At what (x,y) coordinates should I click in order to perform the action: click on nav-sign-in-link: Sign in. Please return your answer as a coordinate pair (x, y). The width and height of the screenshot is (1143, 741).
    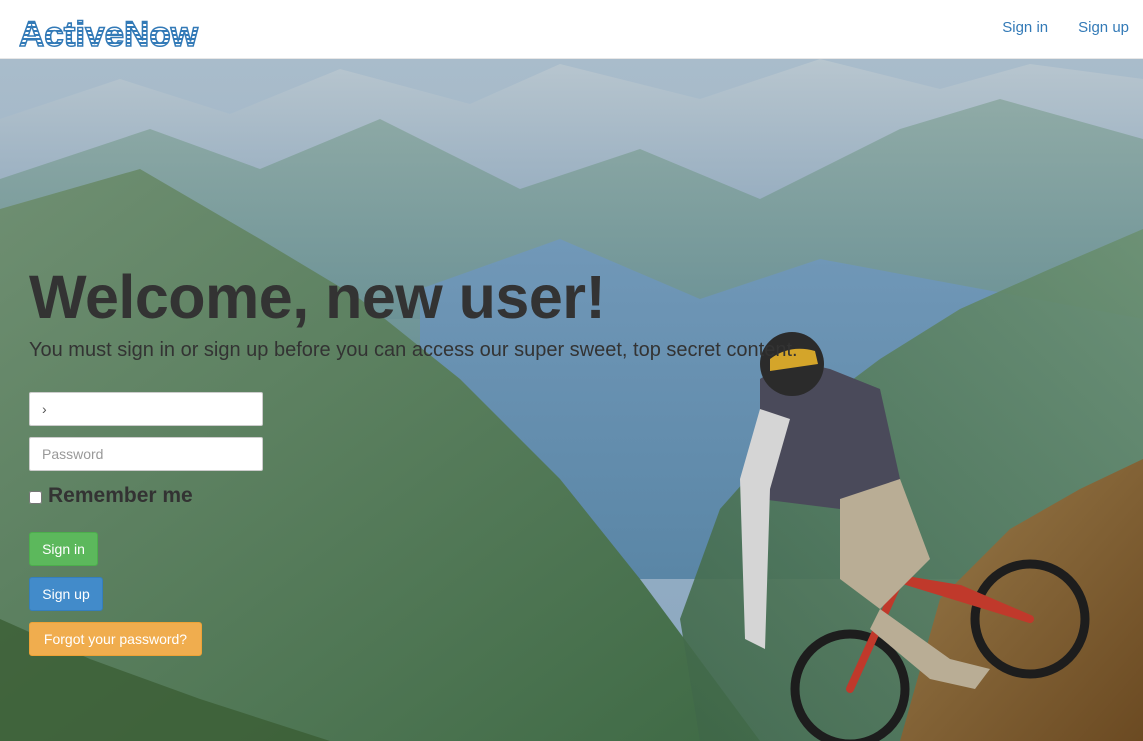
    Looking at the image, I should click on (1025, 29).